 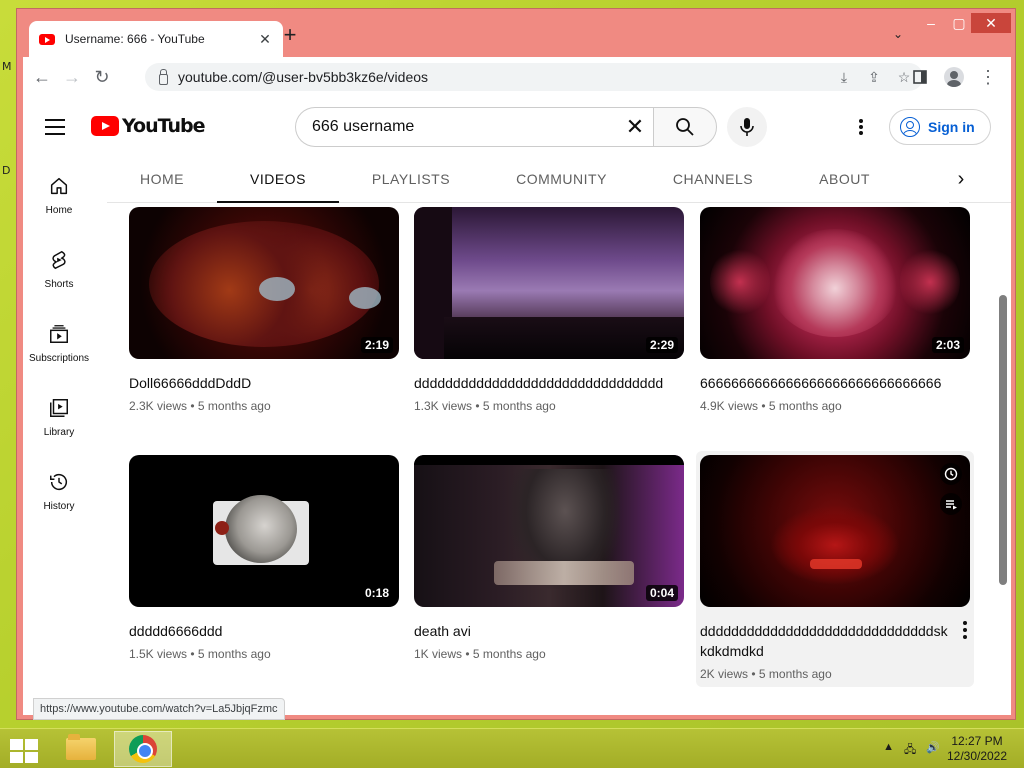 I want to click on sidebar-item-home: Home, so click(x=59, y=192).